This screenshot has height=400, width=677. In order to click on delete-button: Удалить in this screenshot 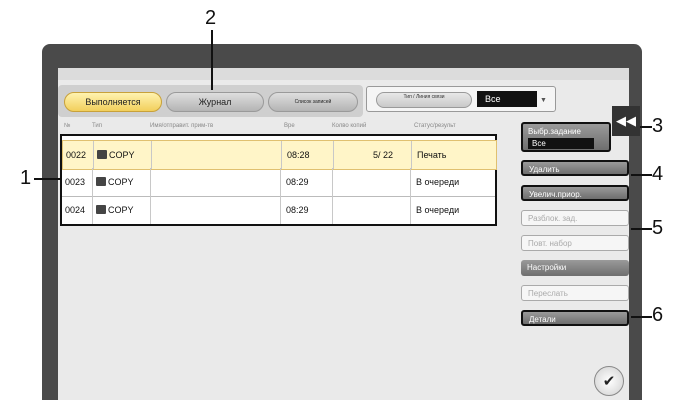, I will do `click(575, 168)`.